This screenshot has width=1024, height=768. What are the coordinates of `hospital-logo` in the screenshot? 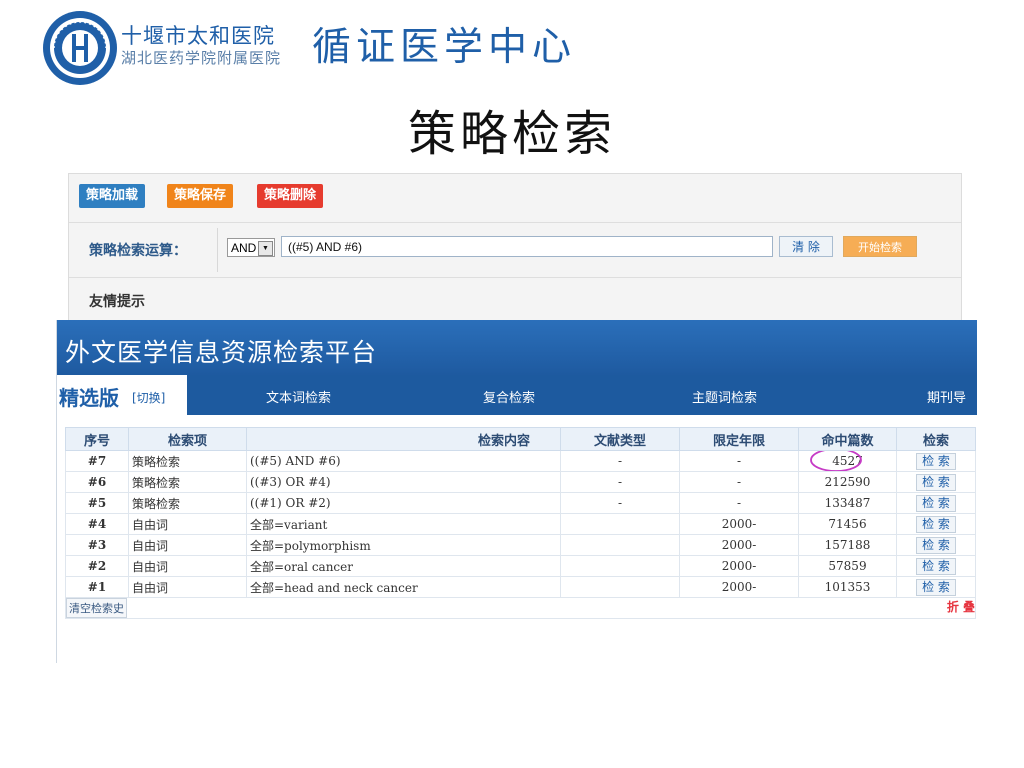 It's located at (80, 48).